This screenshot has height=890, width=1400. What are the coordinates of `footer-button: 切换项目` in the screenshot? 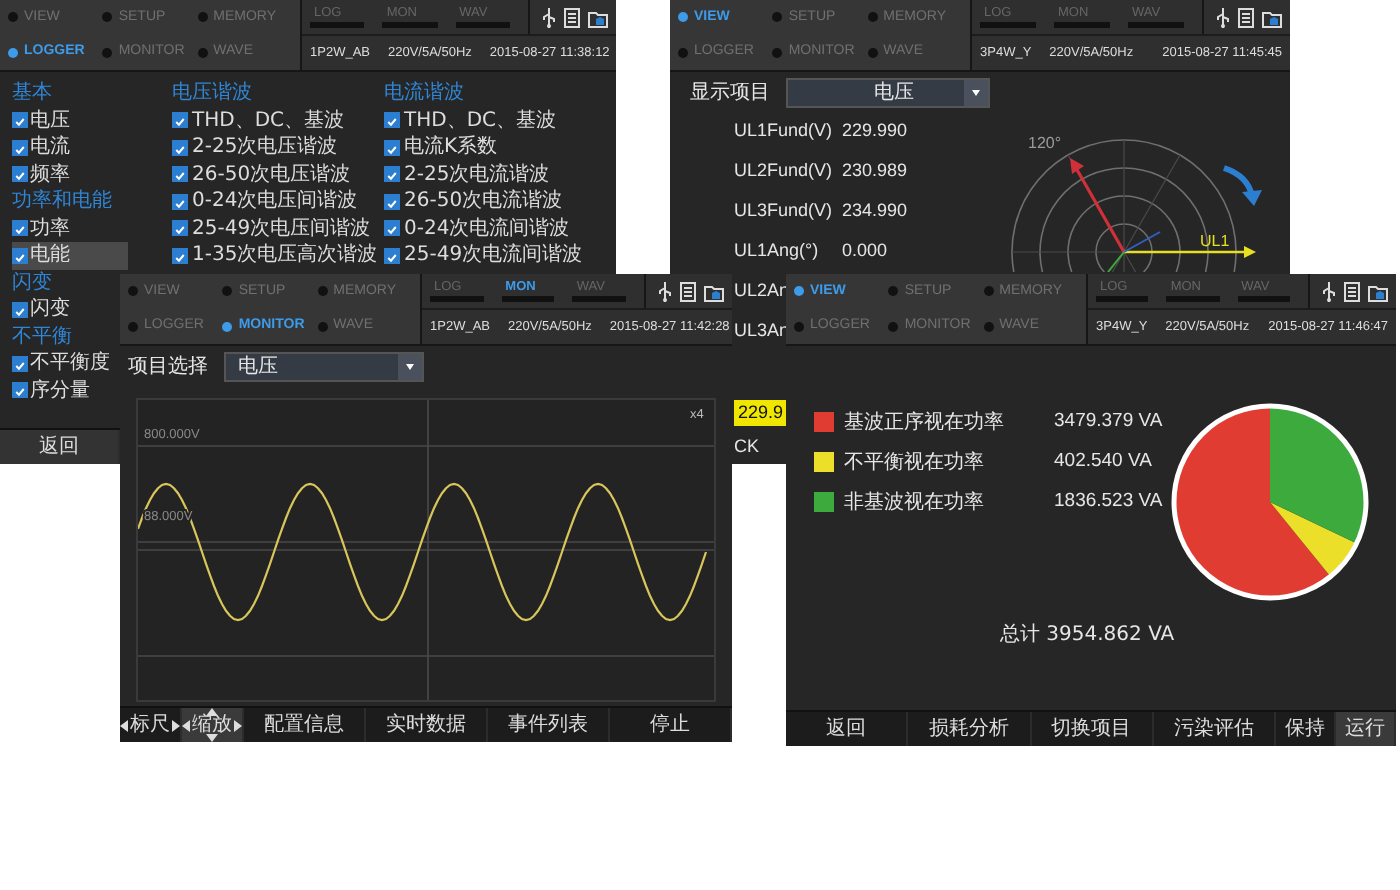 It's located at (1092, 729).